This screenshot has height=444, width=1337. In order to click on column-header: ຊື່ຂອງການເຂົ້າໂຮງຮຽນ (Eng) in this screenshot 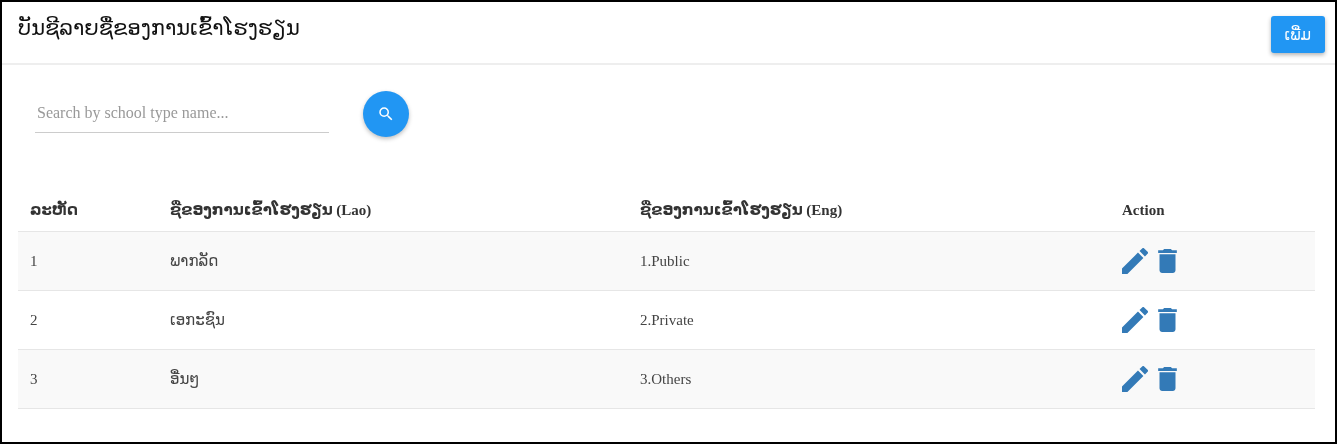, I will do `click(741, 210)`.